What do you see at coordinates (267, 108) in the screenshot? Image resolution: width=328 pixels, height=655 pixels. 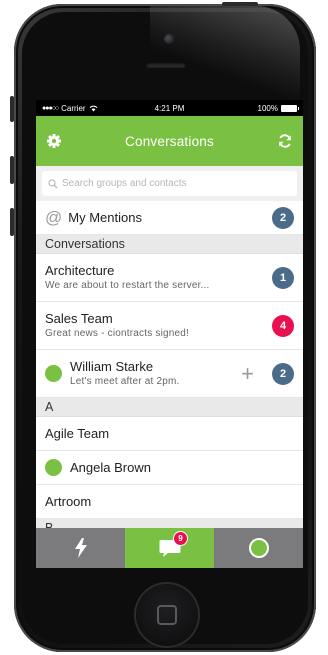 I see `battery-percent: 100%` at bounding box center [267, 108].